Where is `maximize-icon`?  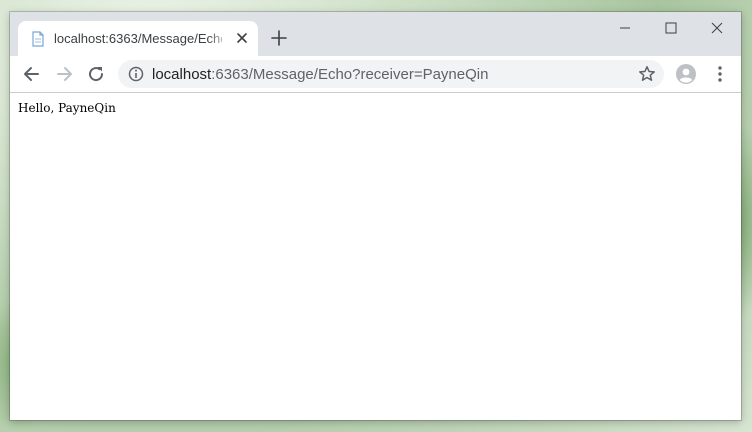
maximize-icon is located at coordinates (671, 28).